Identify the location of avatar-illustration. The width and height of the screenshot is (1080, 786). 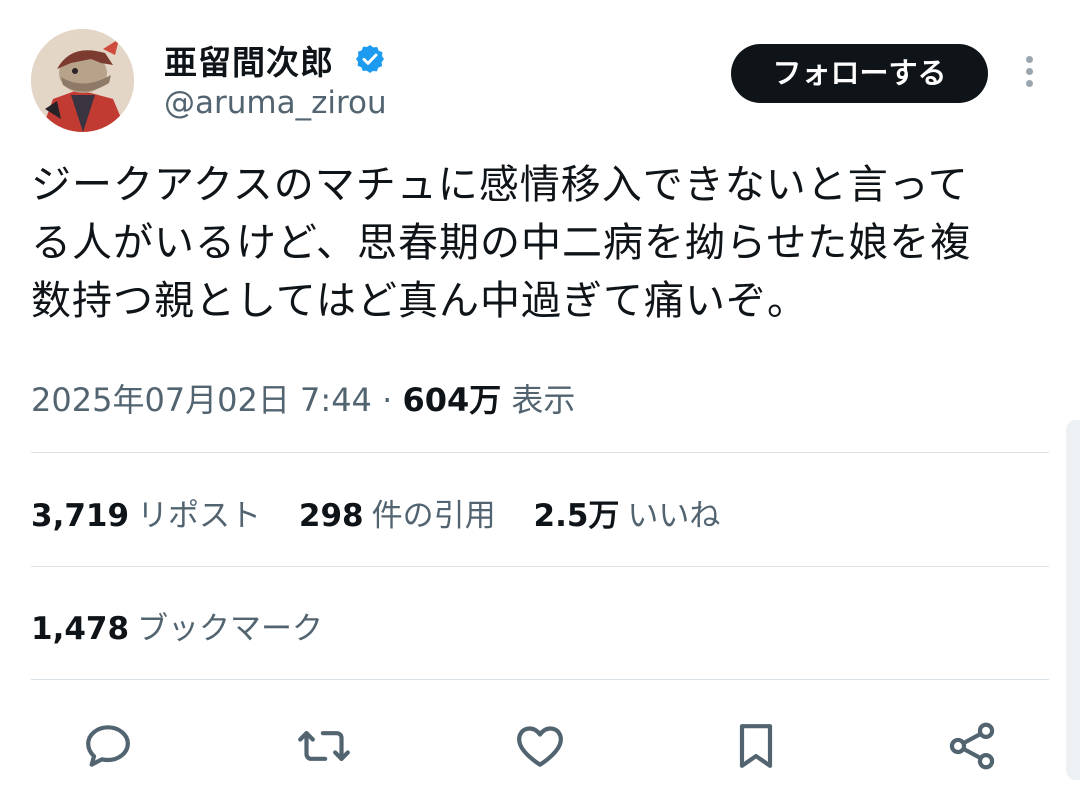
(82, 80).